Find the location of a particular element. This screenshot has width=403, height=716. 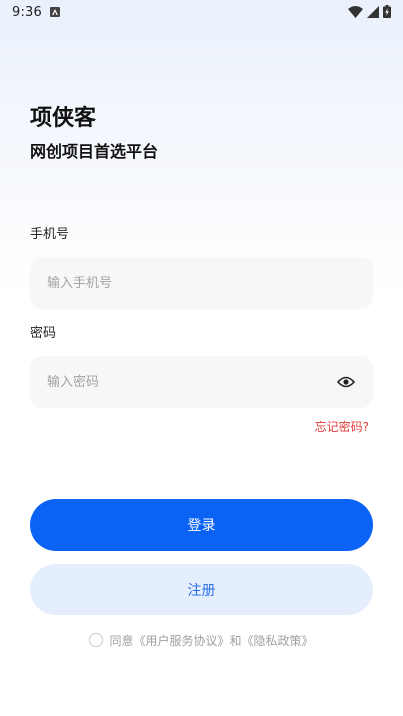

password-input is located at coordinates (191, 382).